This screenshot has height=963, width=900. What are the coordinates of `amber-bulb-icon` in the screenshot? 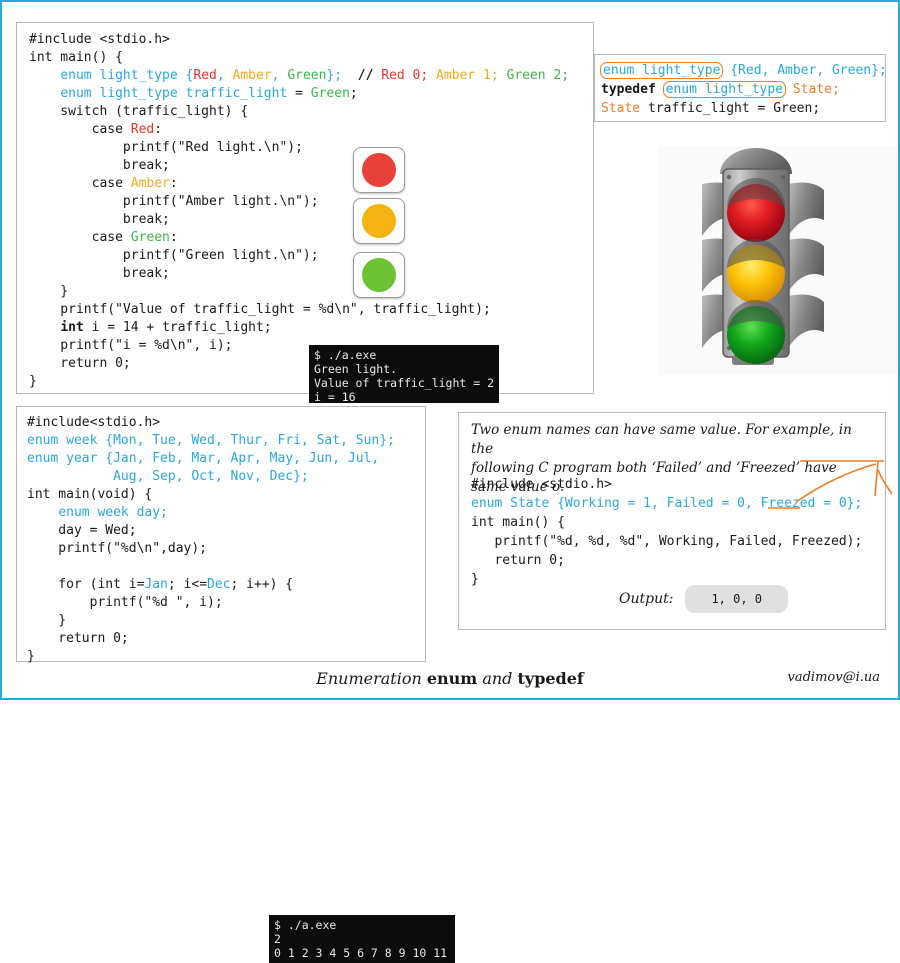 It's located at (379, 221).